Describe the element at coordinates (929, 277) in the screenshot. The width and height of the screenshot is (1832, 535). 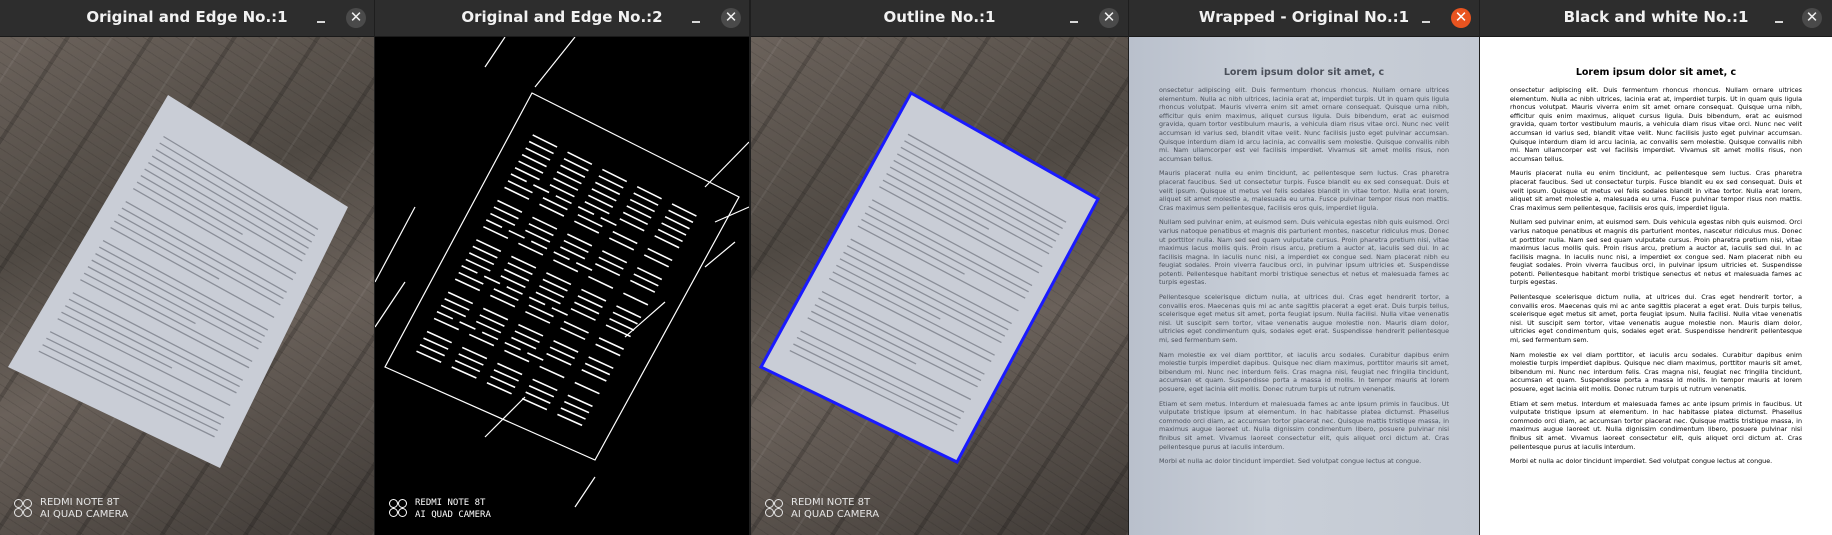
I see `paper-outline` at that location.